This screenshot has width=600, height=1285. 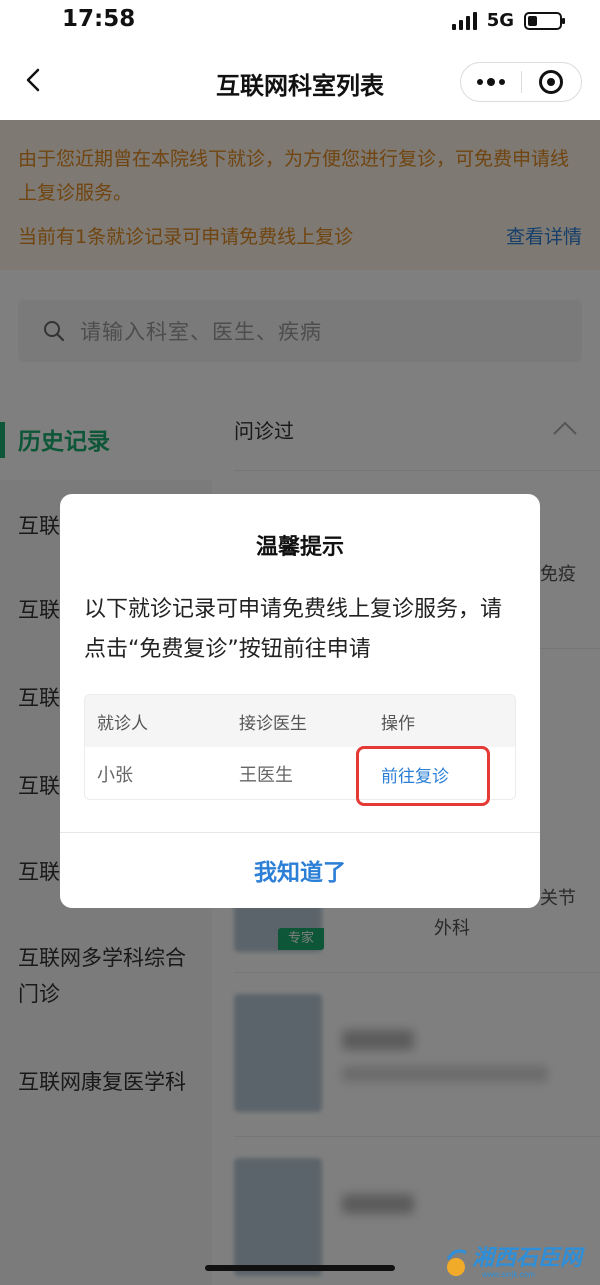 What do you see at coordinates (552, 82) in the screenshot?
I see `target-circle-icon` at bounding box center [552, 82].